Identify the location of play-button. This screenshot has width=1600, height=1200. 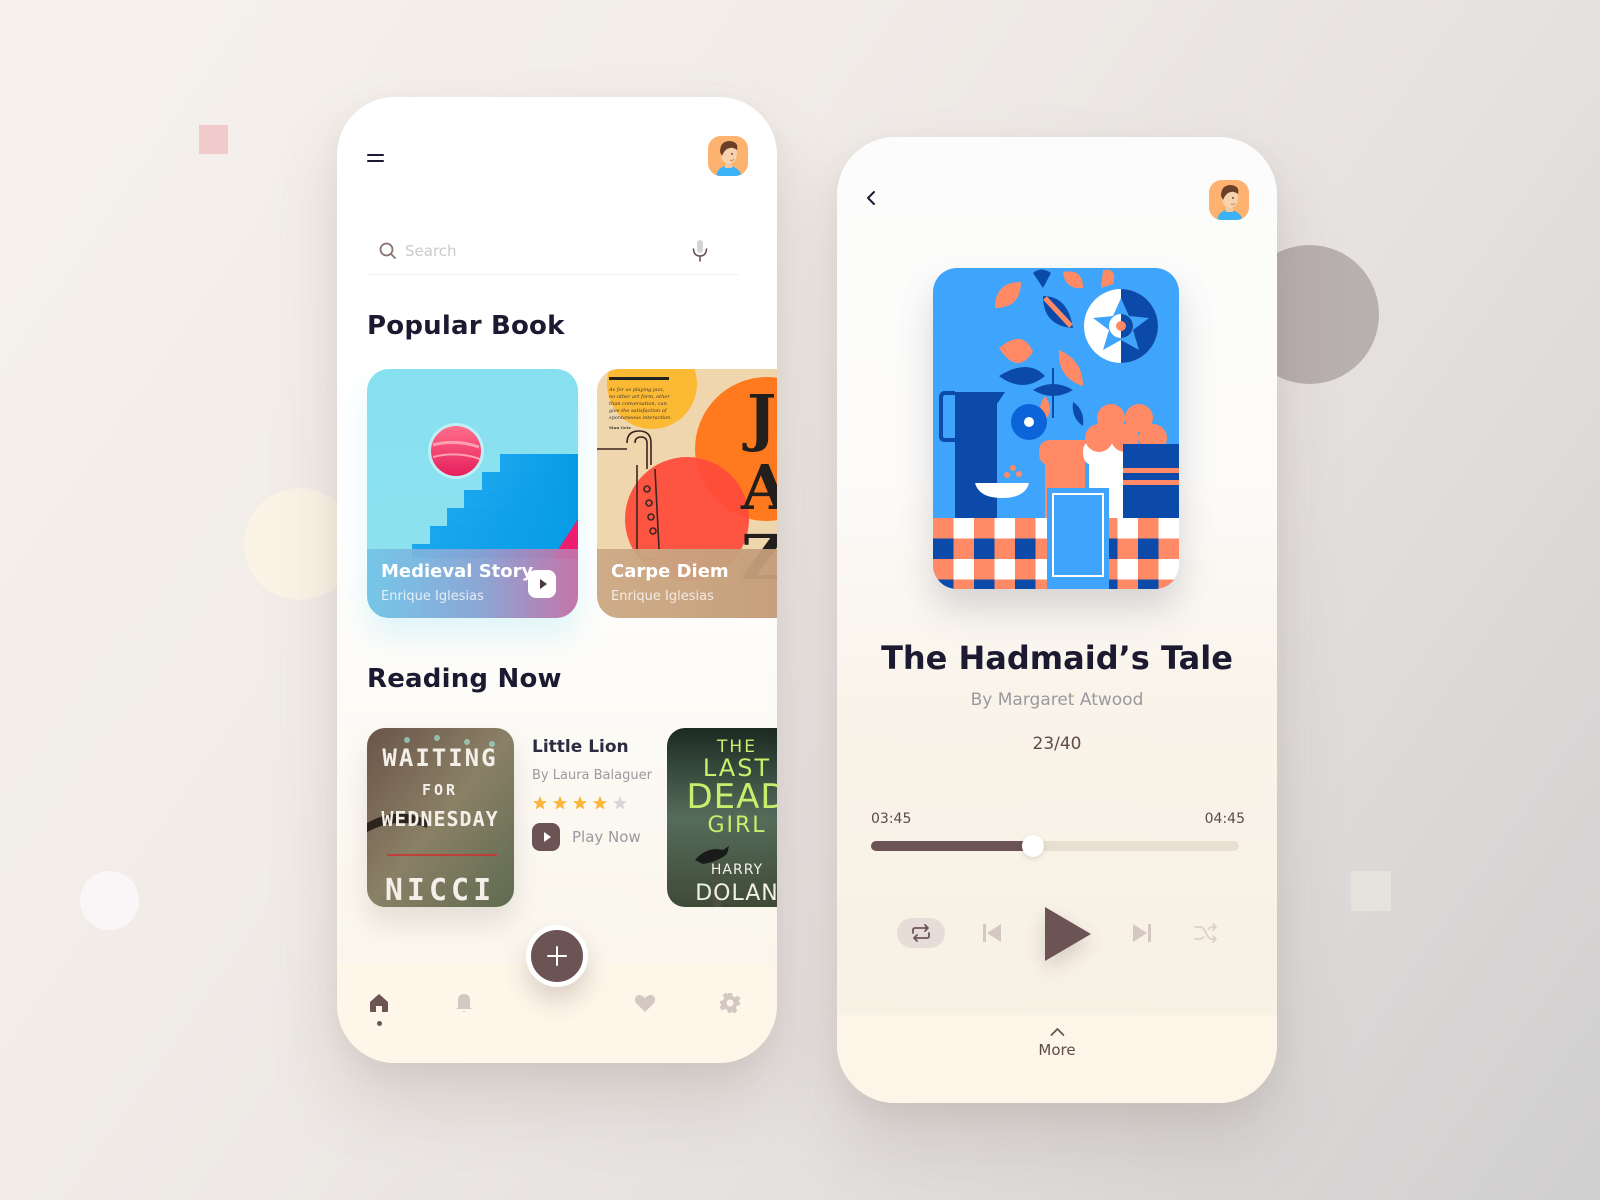
(542, 584).